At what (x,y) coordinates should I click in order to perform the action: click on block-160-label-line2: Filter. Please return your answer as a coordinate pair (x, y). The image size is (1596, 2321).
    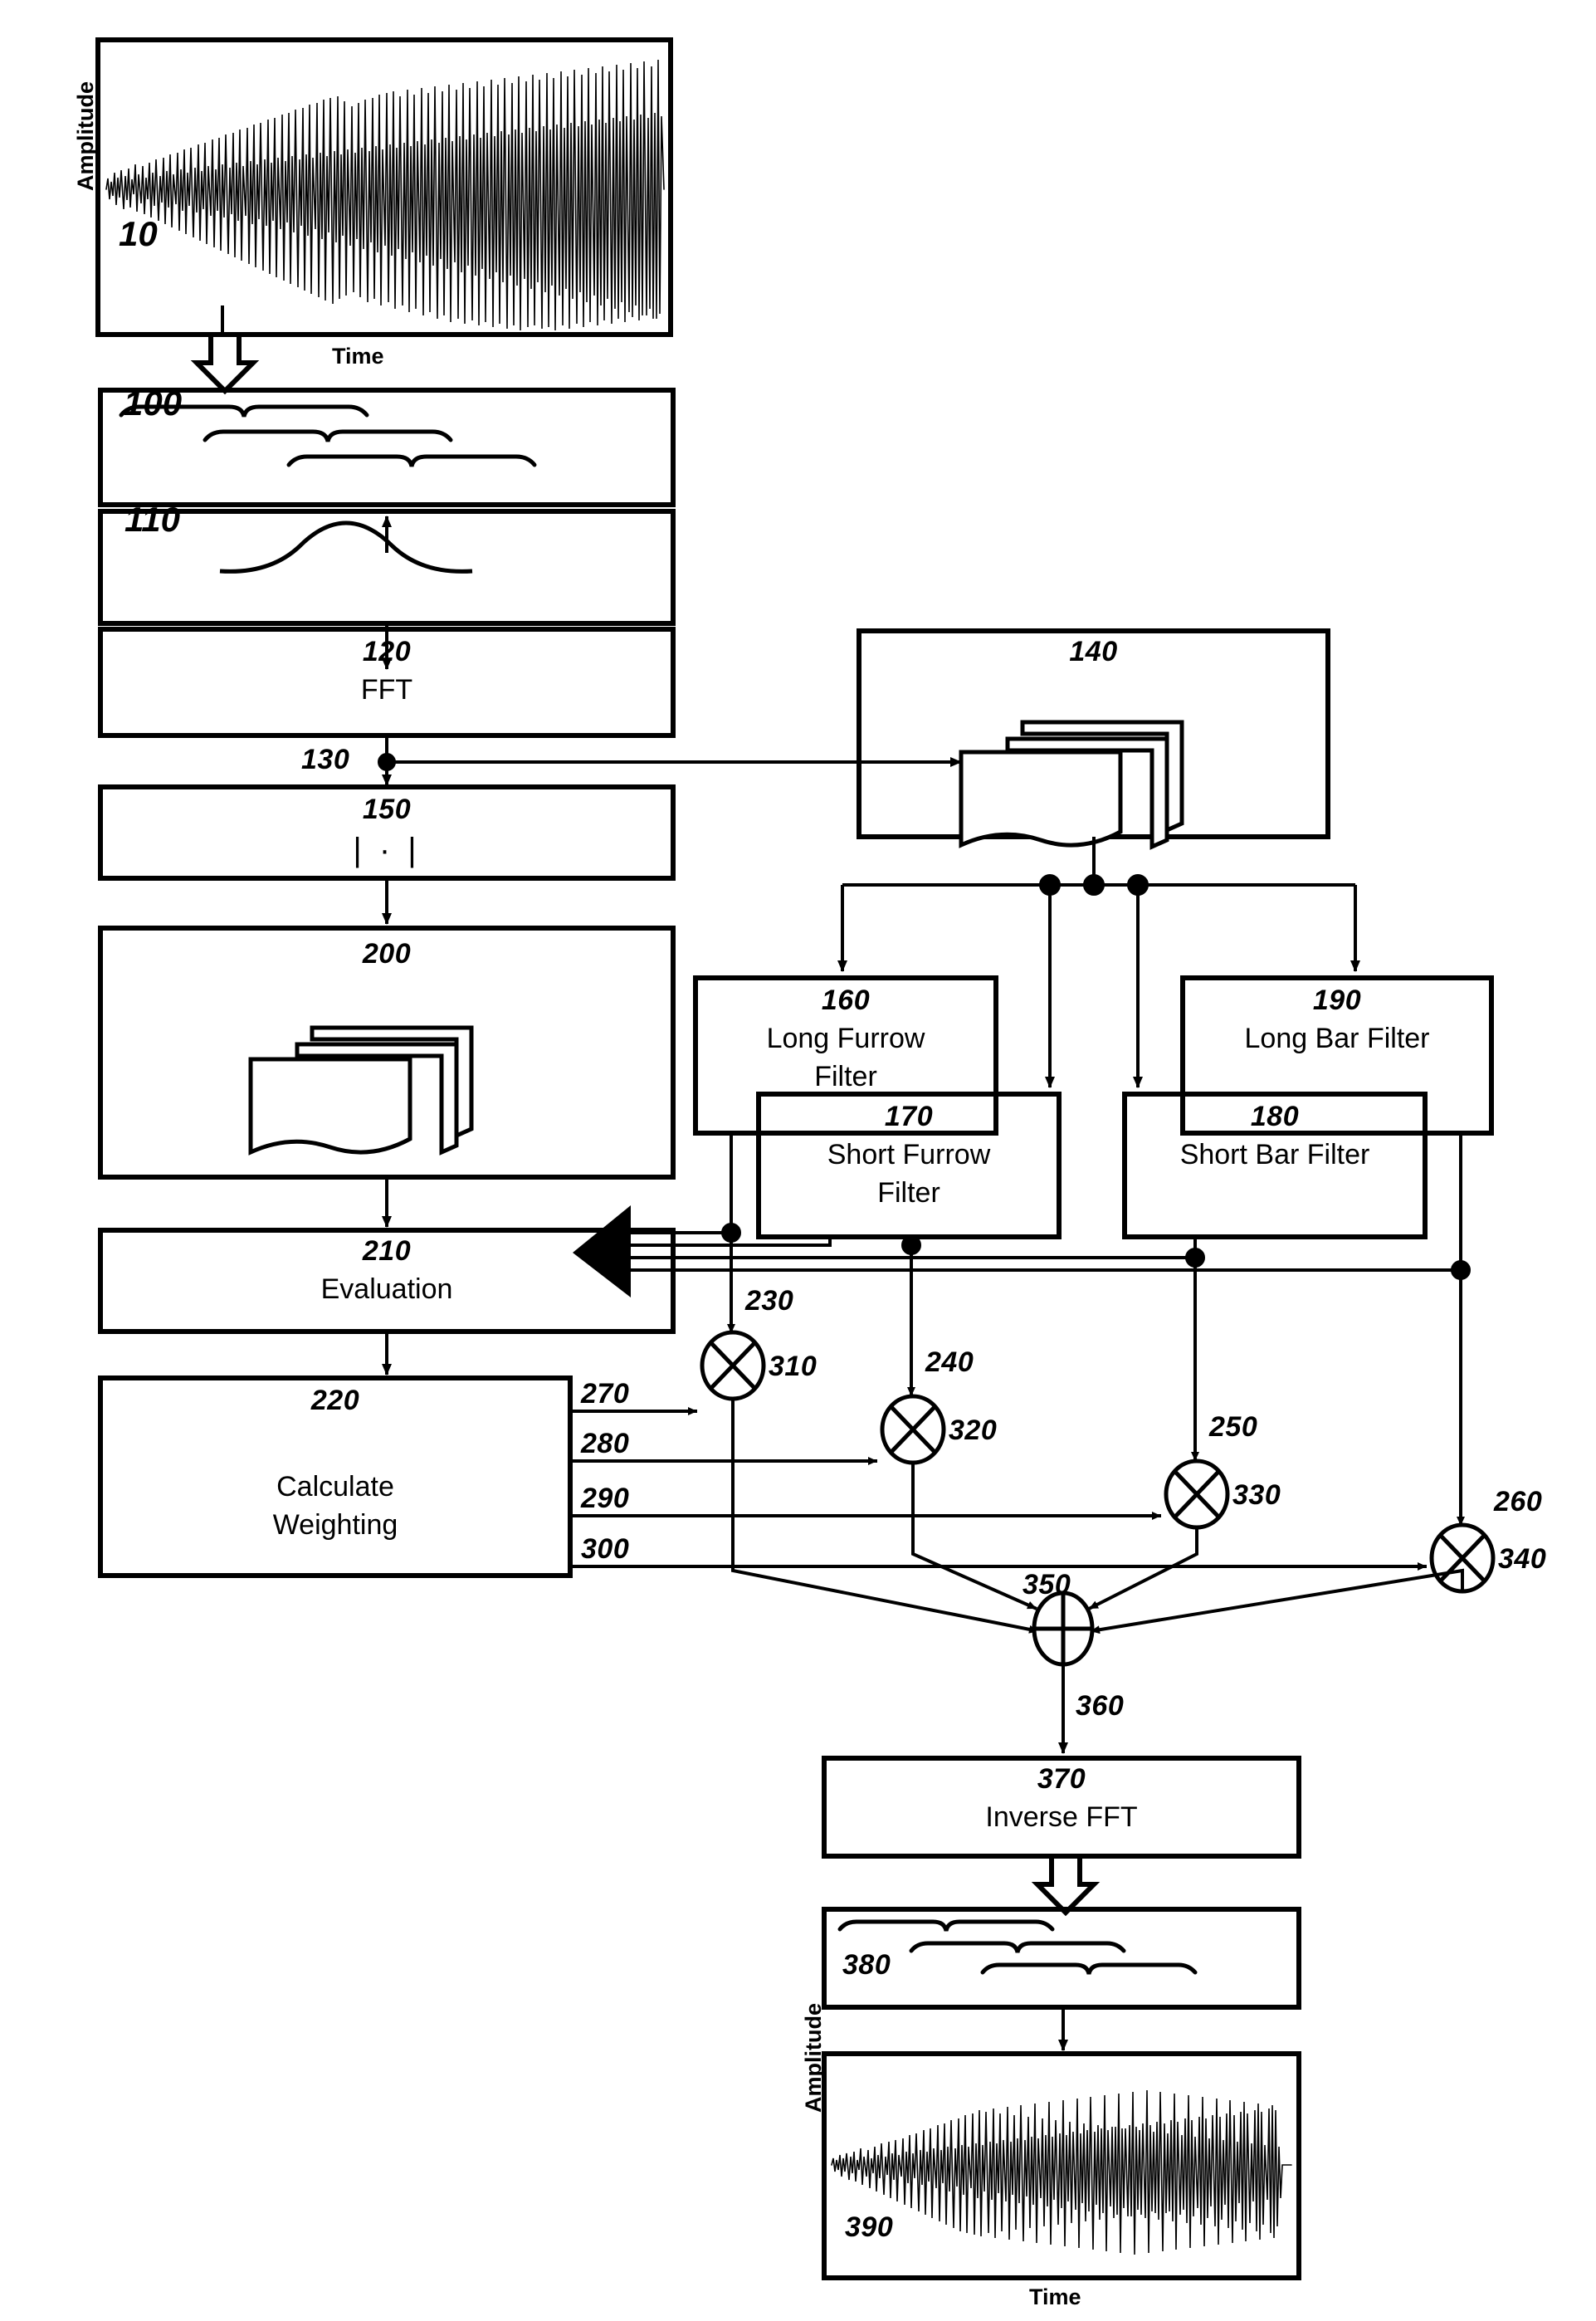
    Looking at the image, I should click on (845, 1076).